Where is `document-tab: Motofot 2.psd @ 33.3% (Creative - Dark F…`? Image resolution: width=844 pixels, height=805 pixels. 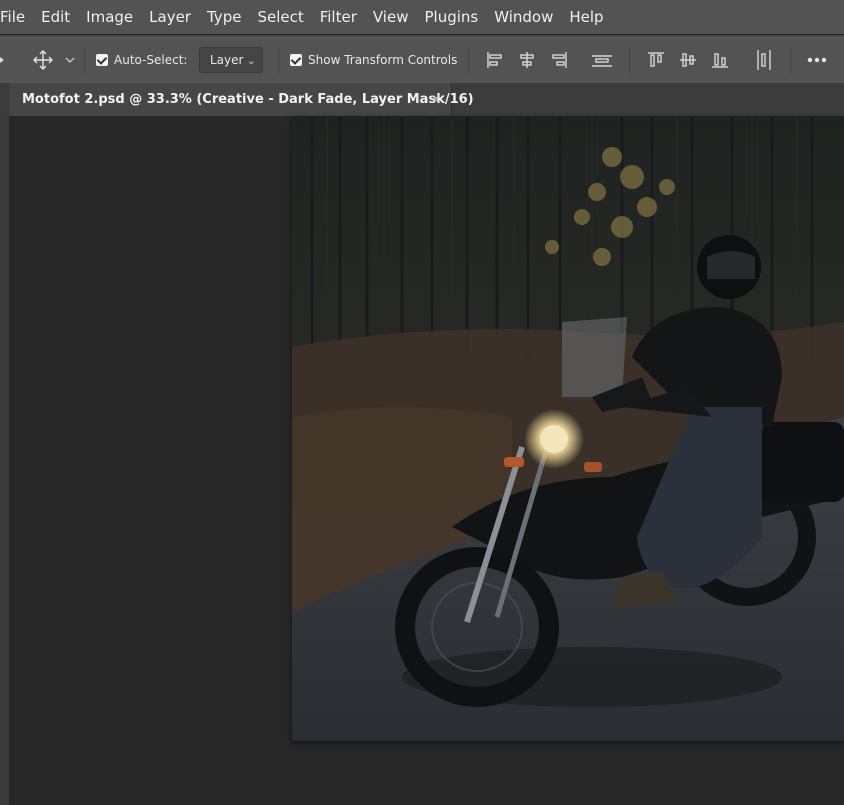 document-tab: Motofot 2.psd @ 33.3% (Creative - Dark F… is located at coordinates (242, 99).